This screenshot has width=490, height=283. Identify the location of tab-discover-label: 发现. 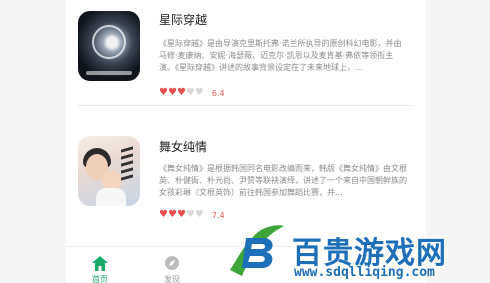
(172, 279).